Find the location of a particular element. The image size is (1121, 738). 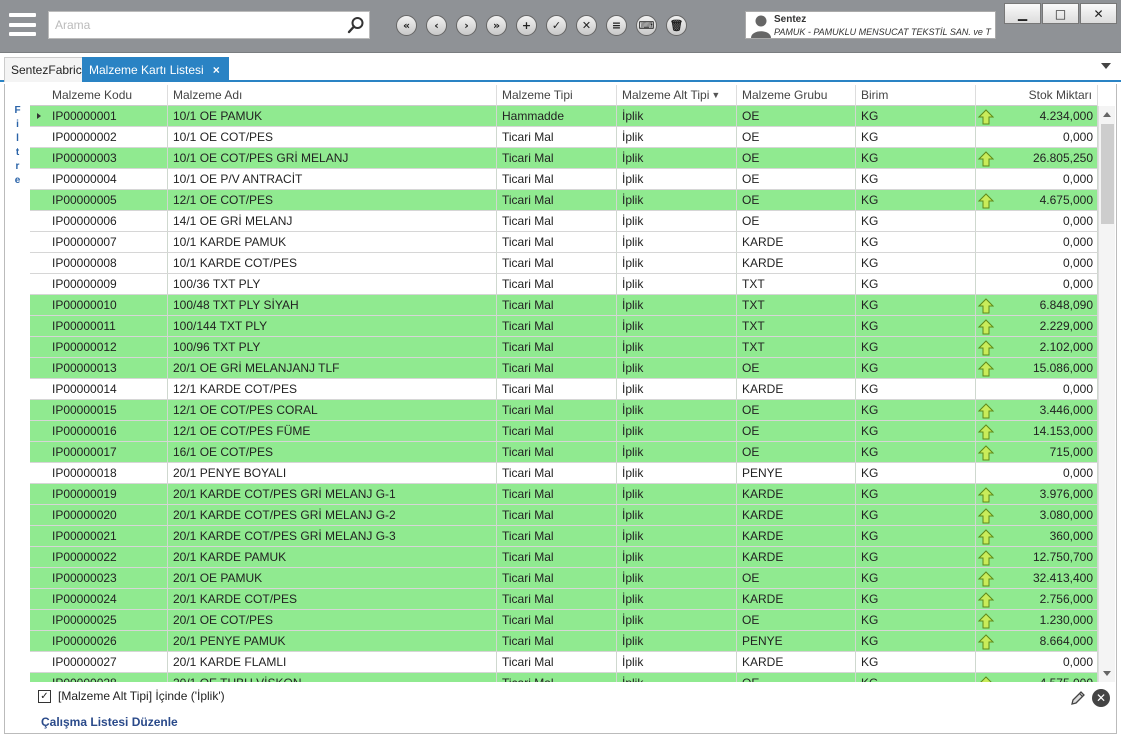

tab-list-dropdown-icon is located at coordinates (1106, 66).